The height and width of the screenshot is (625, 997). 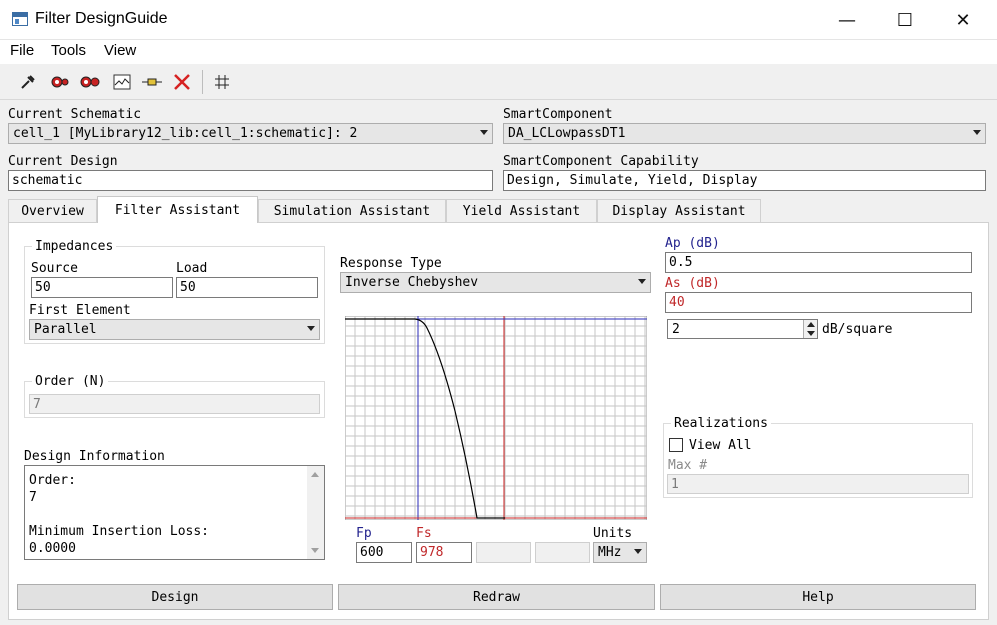 I want to click on tab-filter-assistant: Filter Assistant, so click(x=177, y=209).